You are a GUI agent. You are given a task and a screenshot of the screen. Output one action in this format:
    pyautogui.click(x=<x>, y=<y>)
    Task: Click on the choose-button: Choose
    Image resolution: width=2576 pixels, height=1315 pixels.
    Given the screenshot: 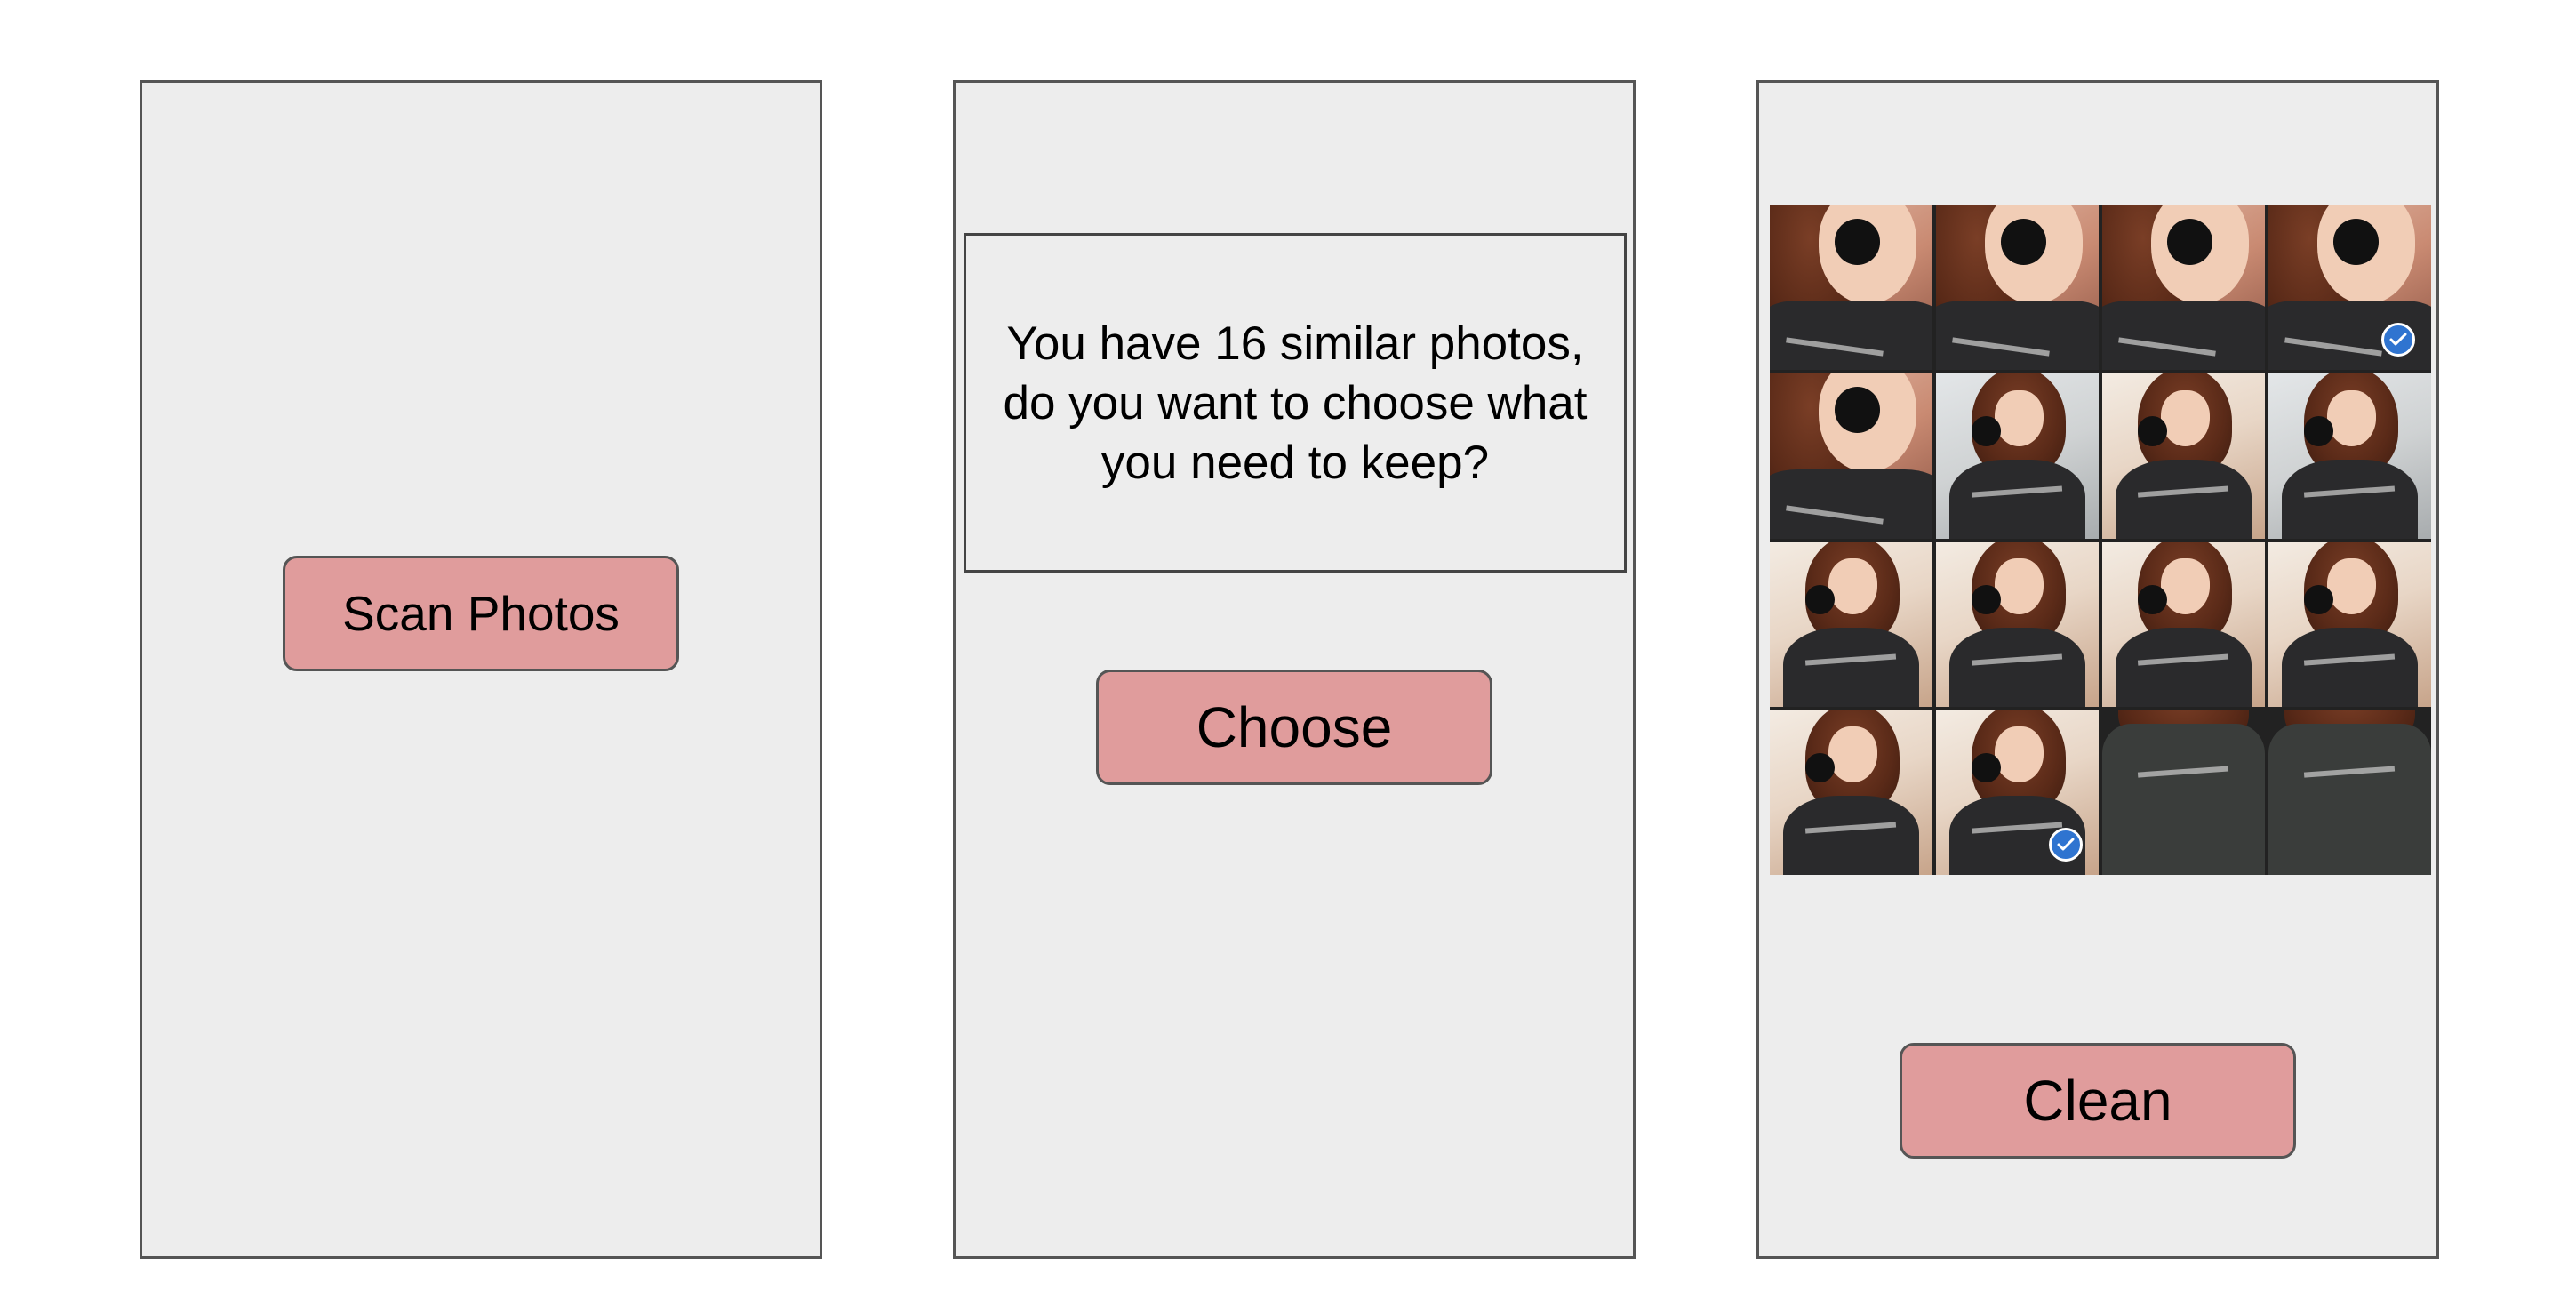 What is the action you would take?
    pyautogui.click(x=1294, y=727)
    